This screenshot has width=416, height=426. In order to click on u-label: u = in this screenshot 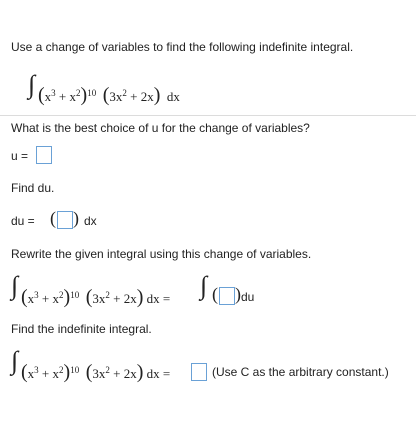, I will do `click(20, 156)`.